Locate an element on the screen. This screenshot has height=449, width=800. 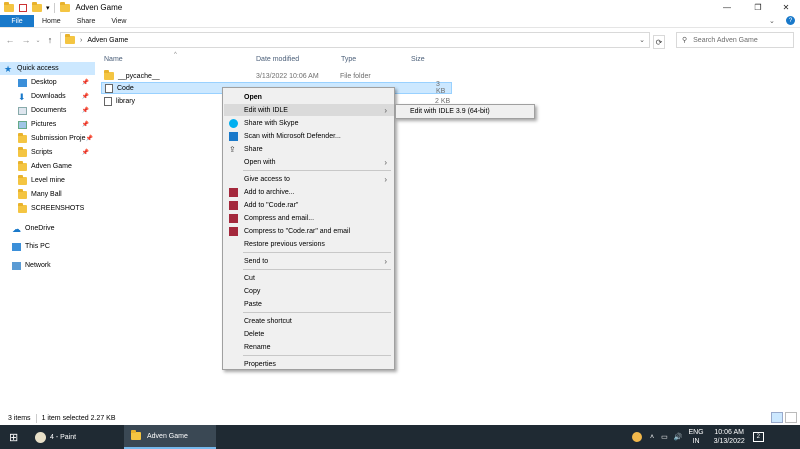
notification-count: 2 is located at coordinates (758, 437).